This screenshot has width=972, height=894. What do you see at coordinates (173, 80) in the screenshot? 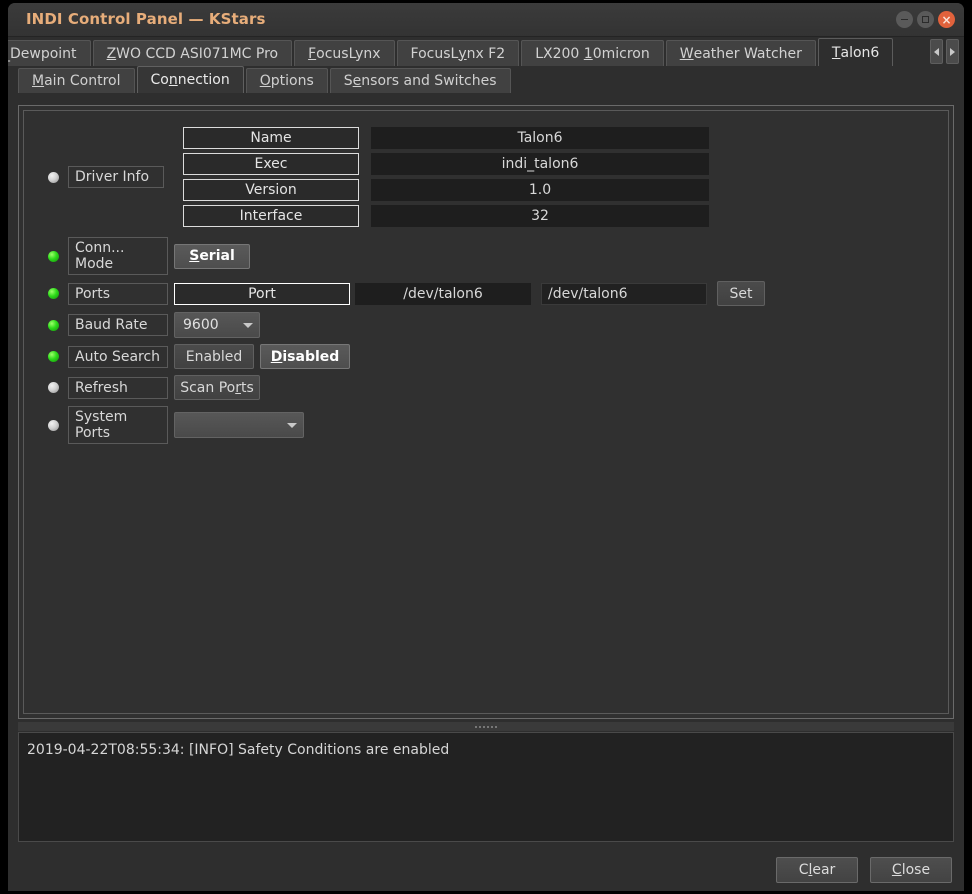
I see `tab-mnemonic: n` at bounding box center [173, 80].